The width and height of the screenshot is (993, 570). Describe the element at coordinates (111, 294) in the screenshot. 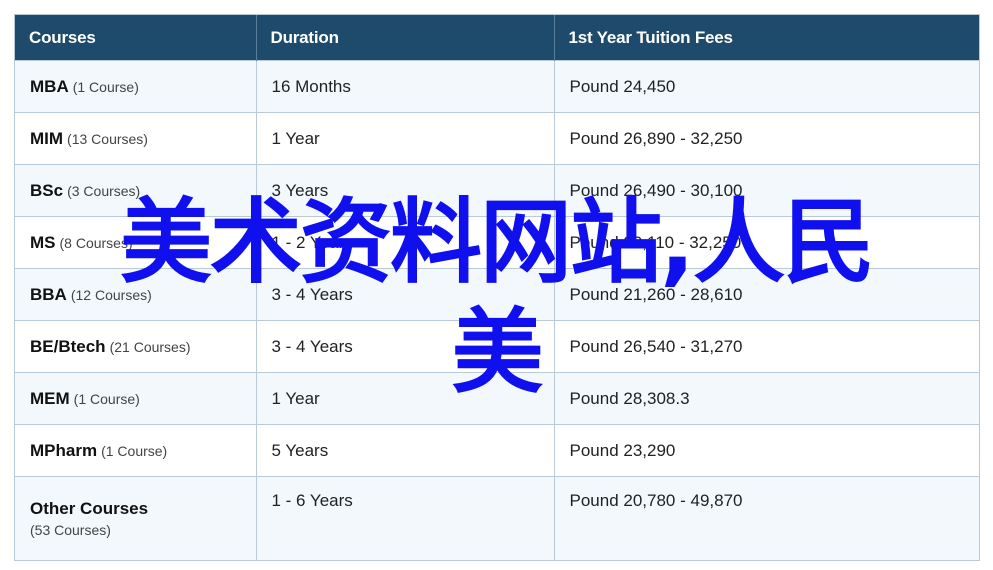

I see `course-count: (12 Courses)` at that location.